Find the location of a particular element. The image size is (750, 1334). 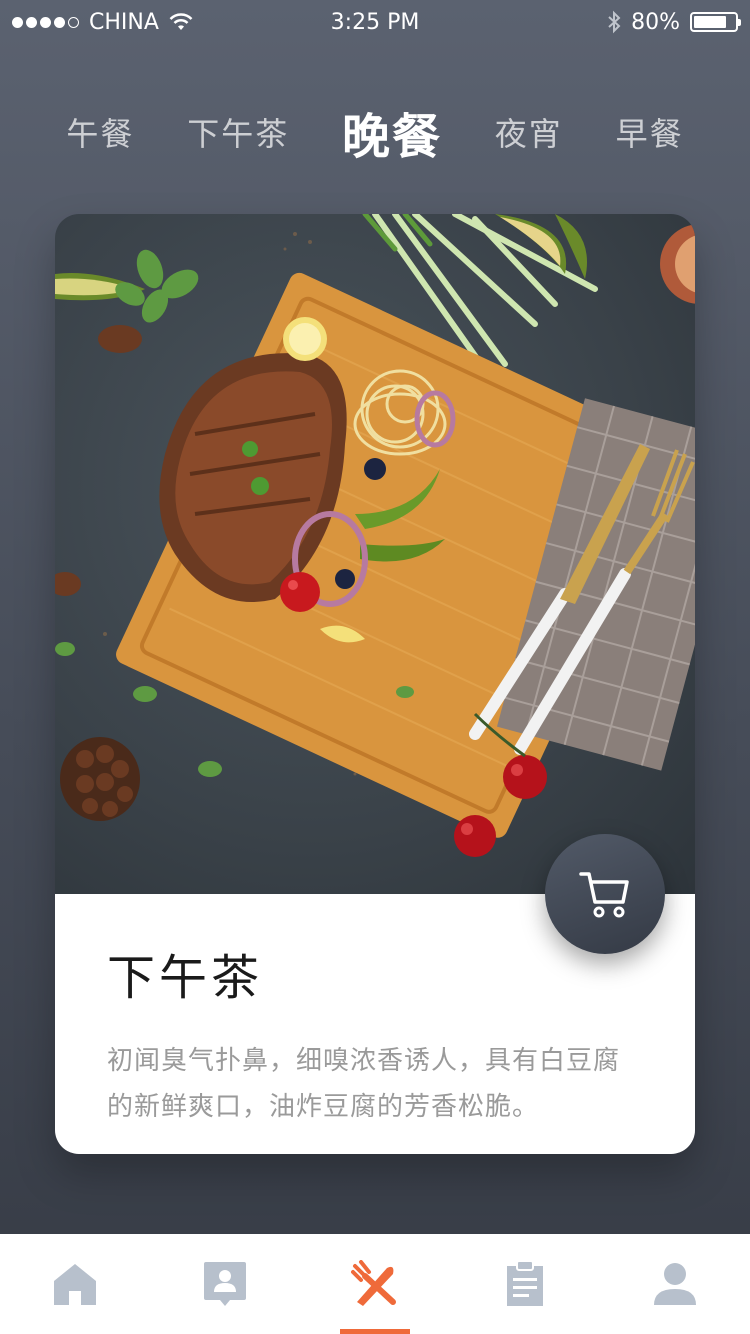

user-icon is located at coordinates (675, 1284).